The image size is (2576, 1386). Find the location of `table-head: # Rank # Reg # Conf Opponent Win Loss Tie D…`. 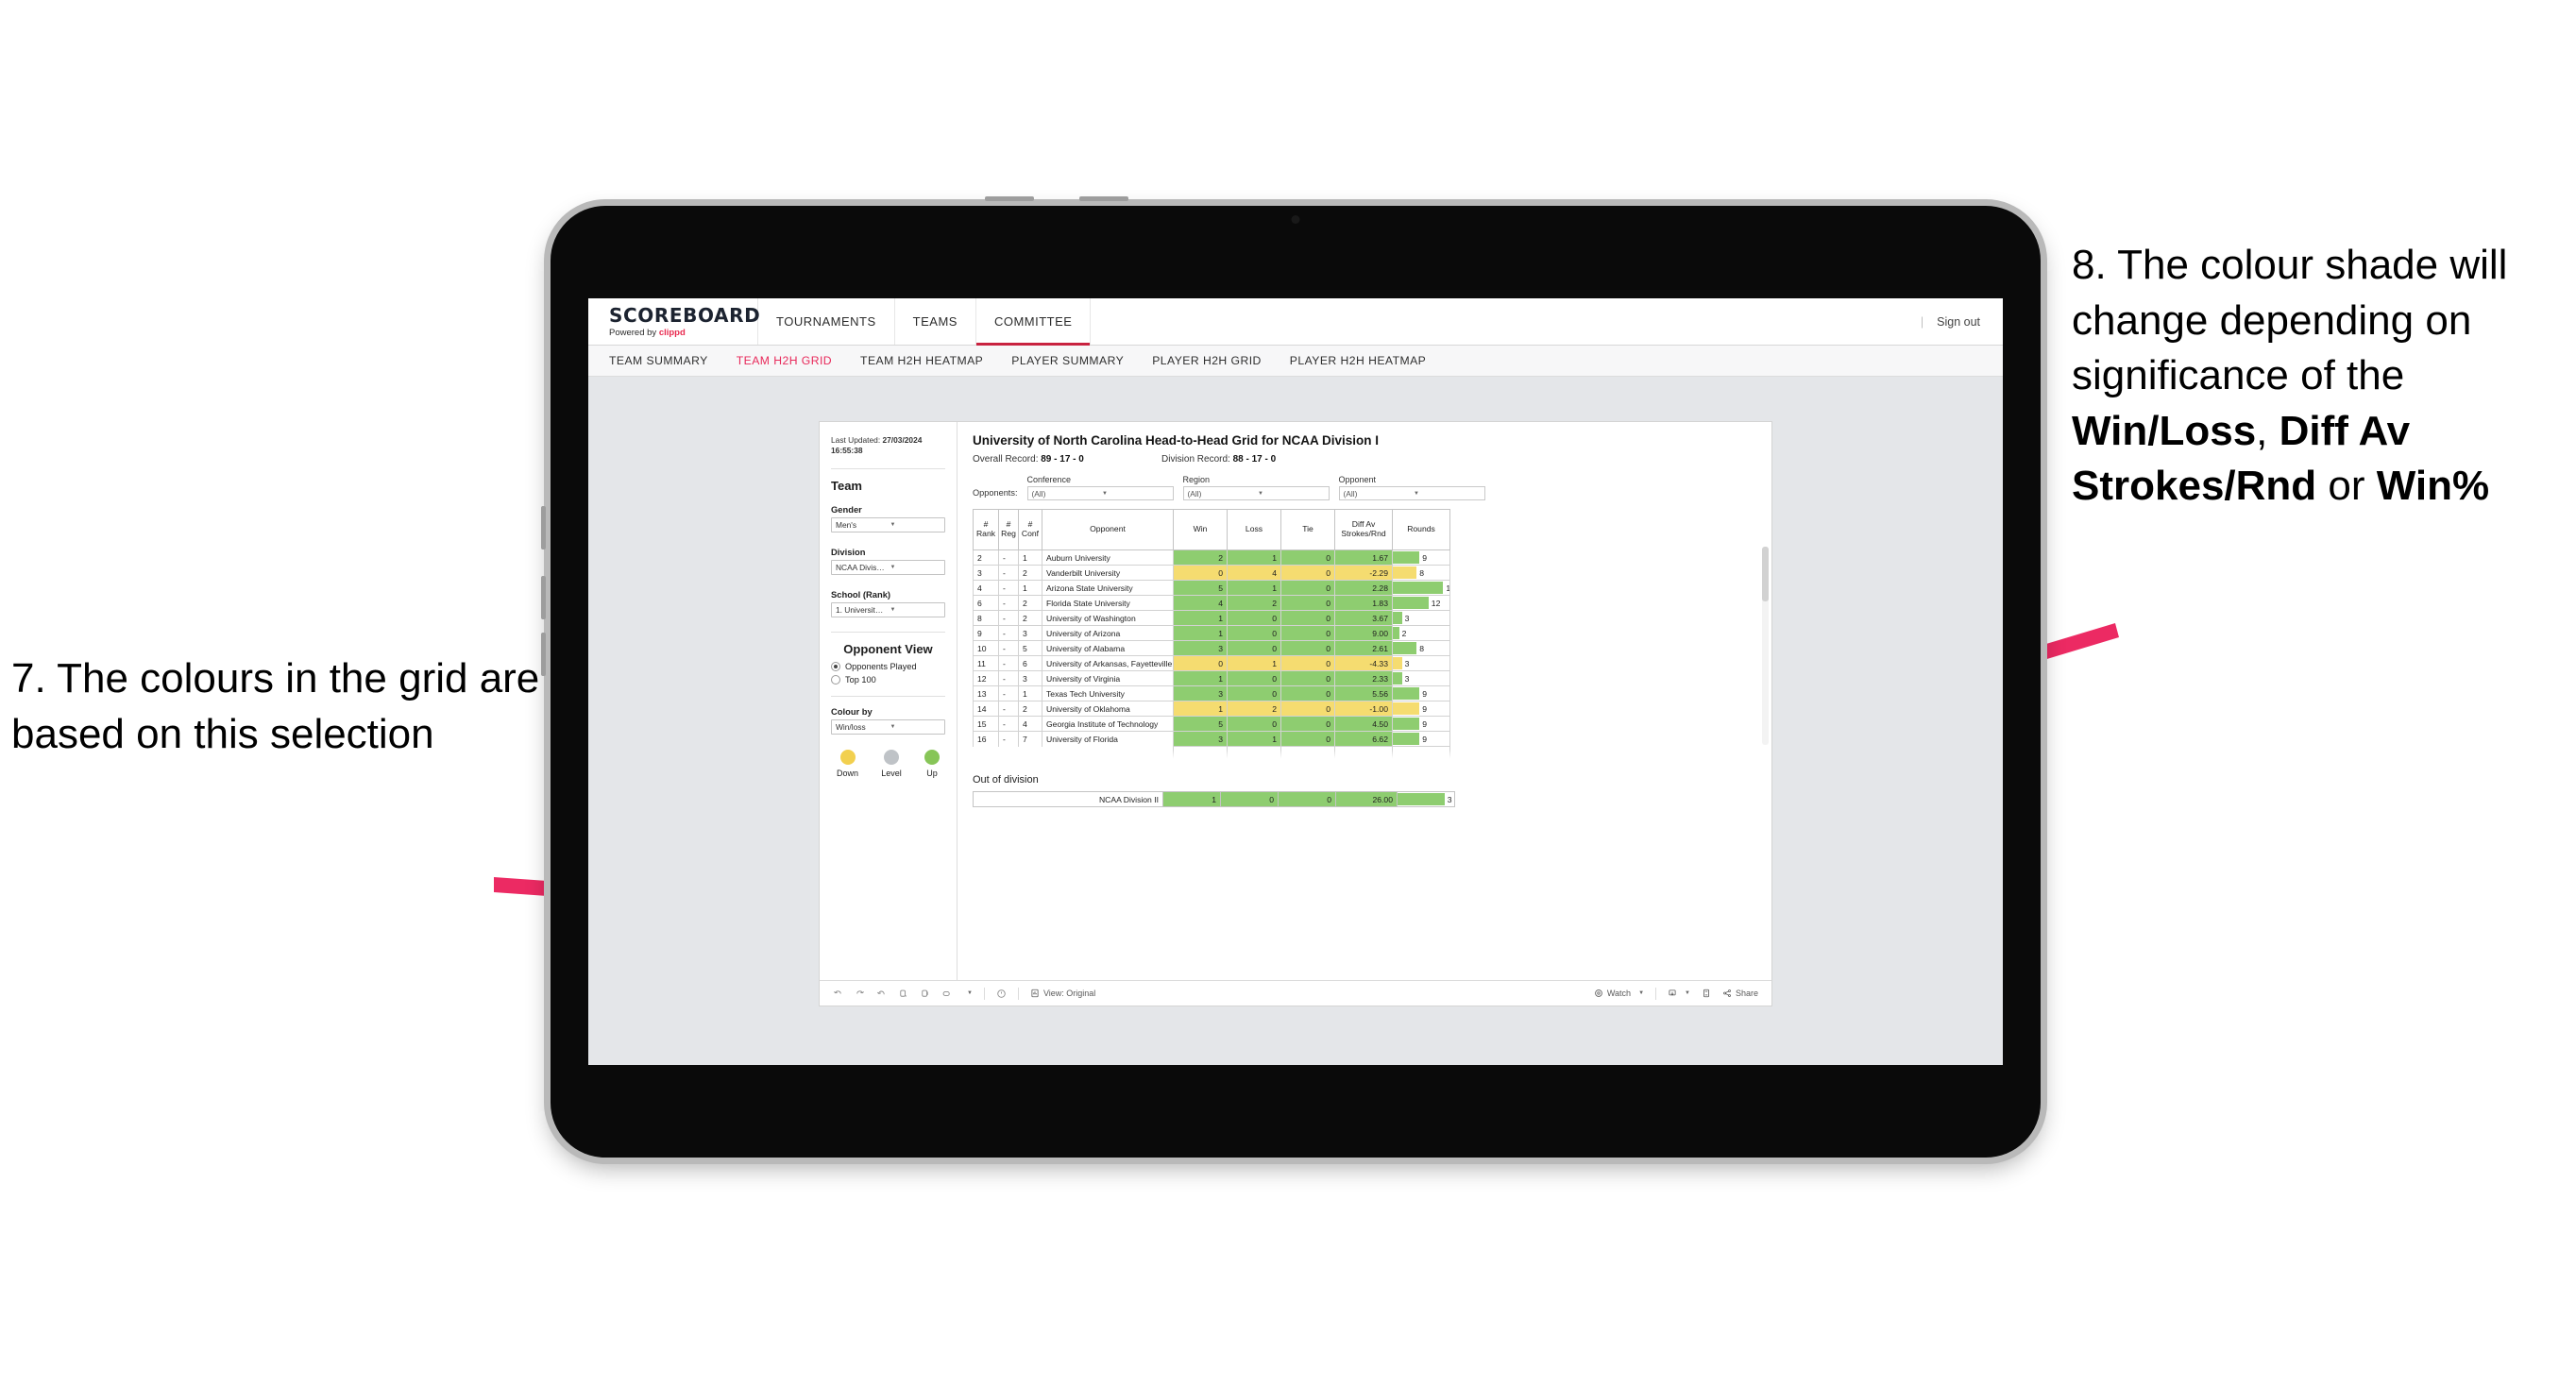

table-head: # Rank # Reg # Conf Opponent Win Loss Tie D… is located at coordinates (1211, 530).